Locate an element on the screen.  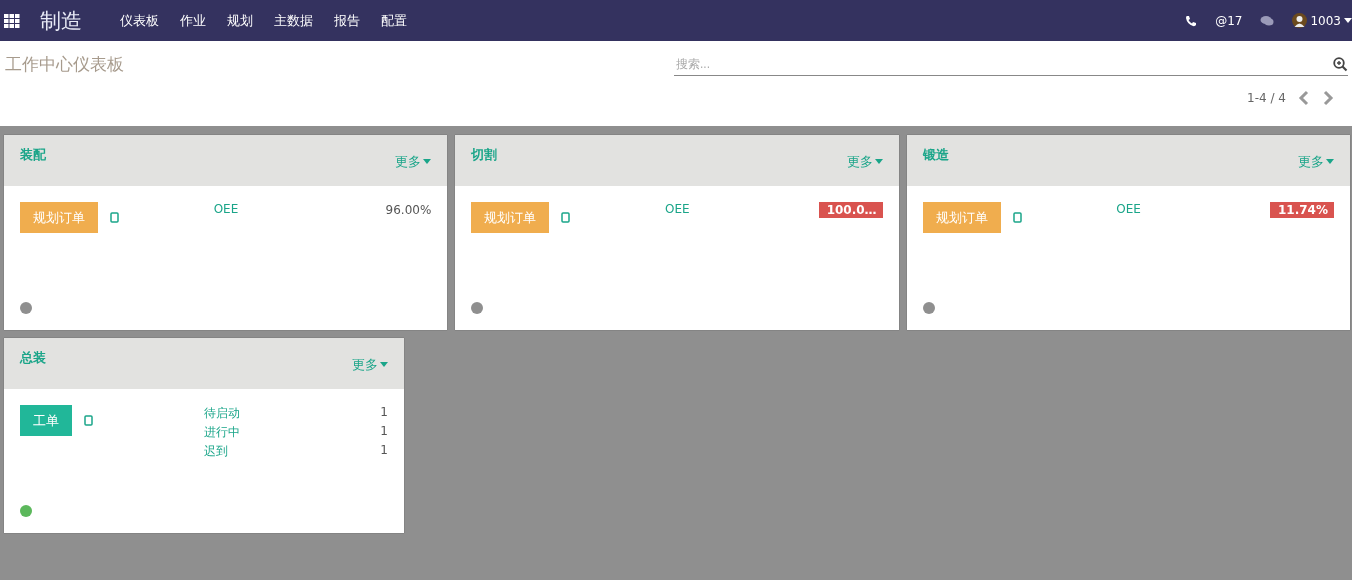
next-button is located at coordinates (1328, 98).